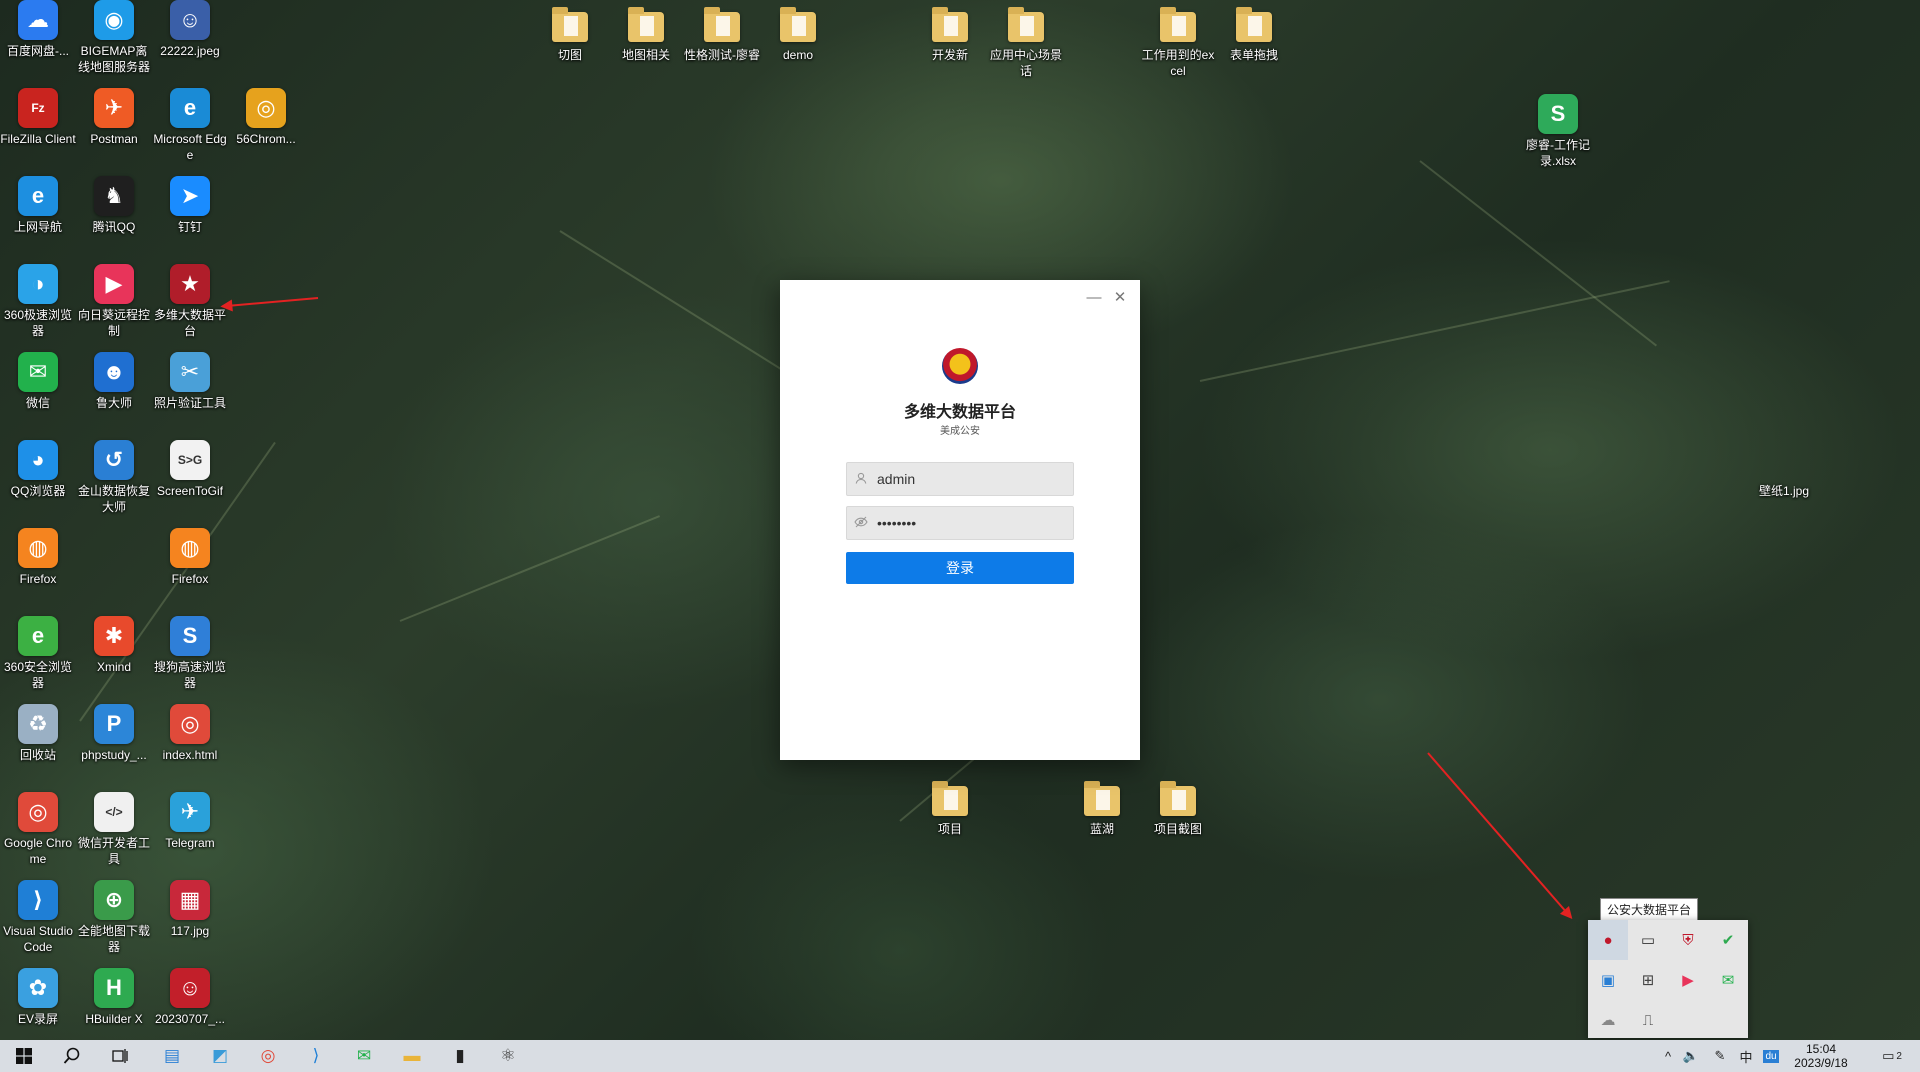 The height and width of the screenshot is (1072, 1920). Describe the element at coordinates (190, 372) in the screenshot. I see `app-icon: ✂` at that location.